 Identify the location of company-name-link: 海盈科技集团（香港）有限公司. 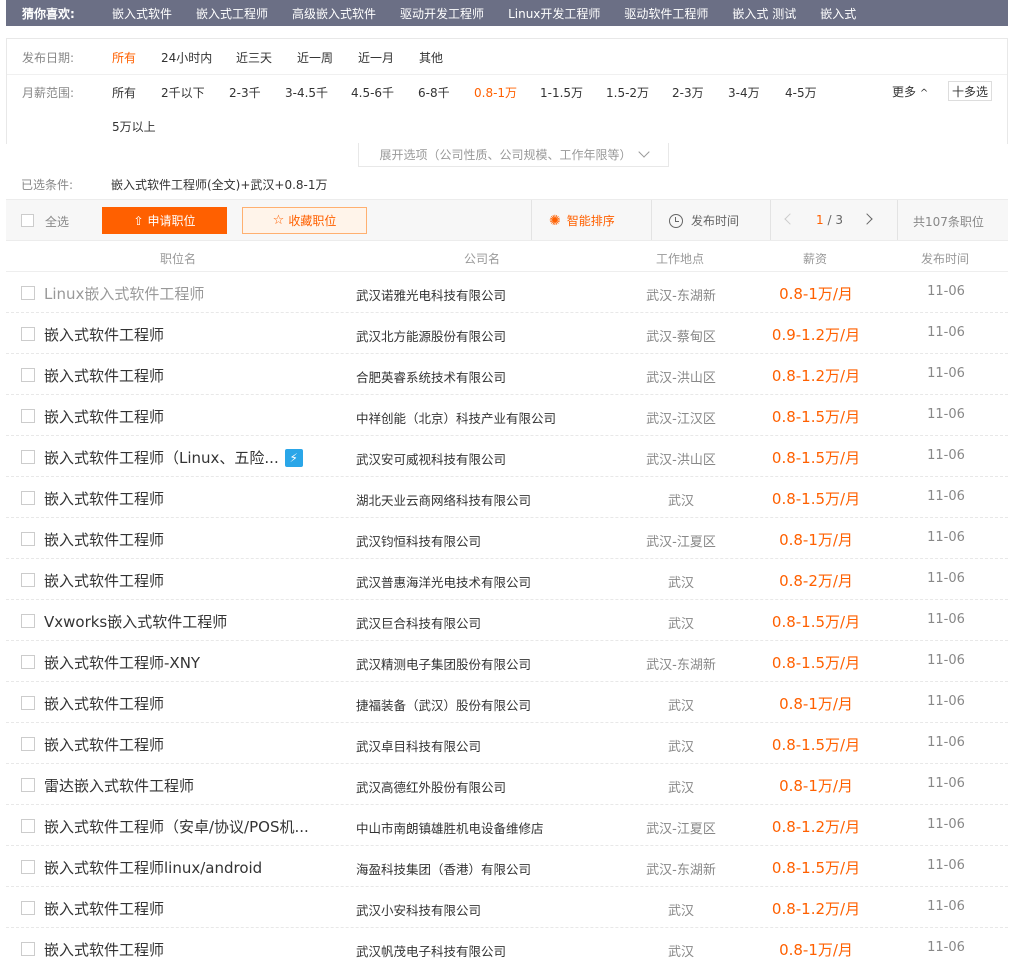
(443, 868).